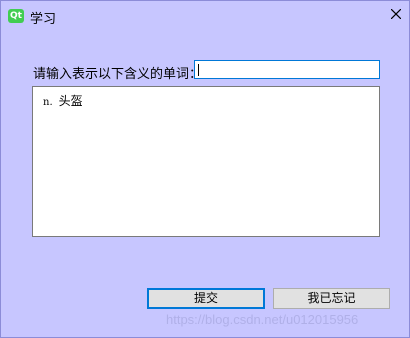 The height and width of the screenshot is (338, 410). Describe the element at coordinates (198, 70) in the screenshot. I see `text-caret` at that location.